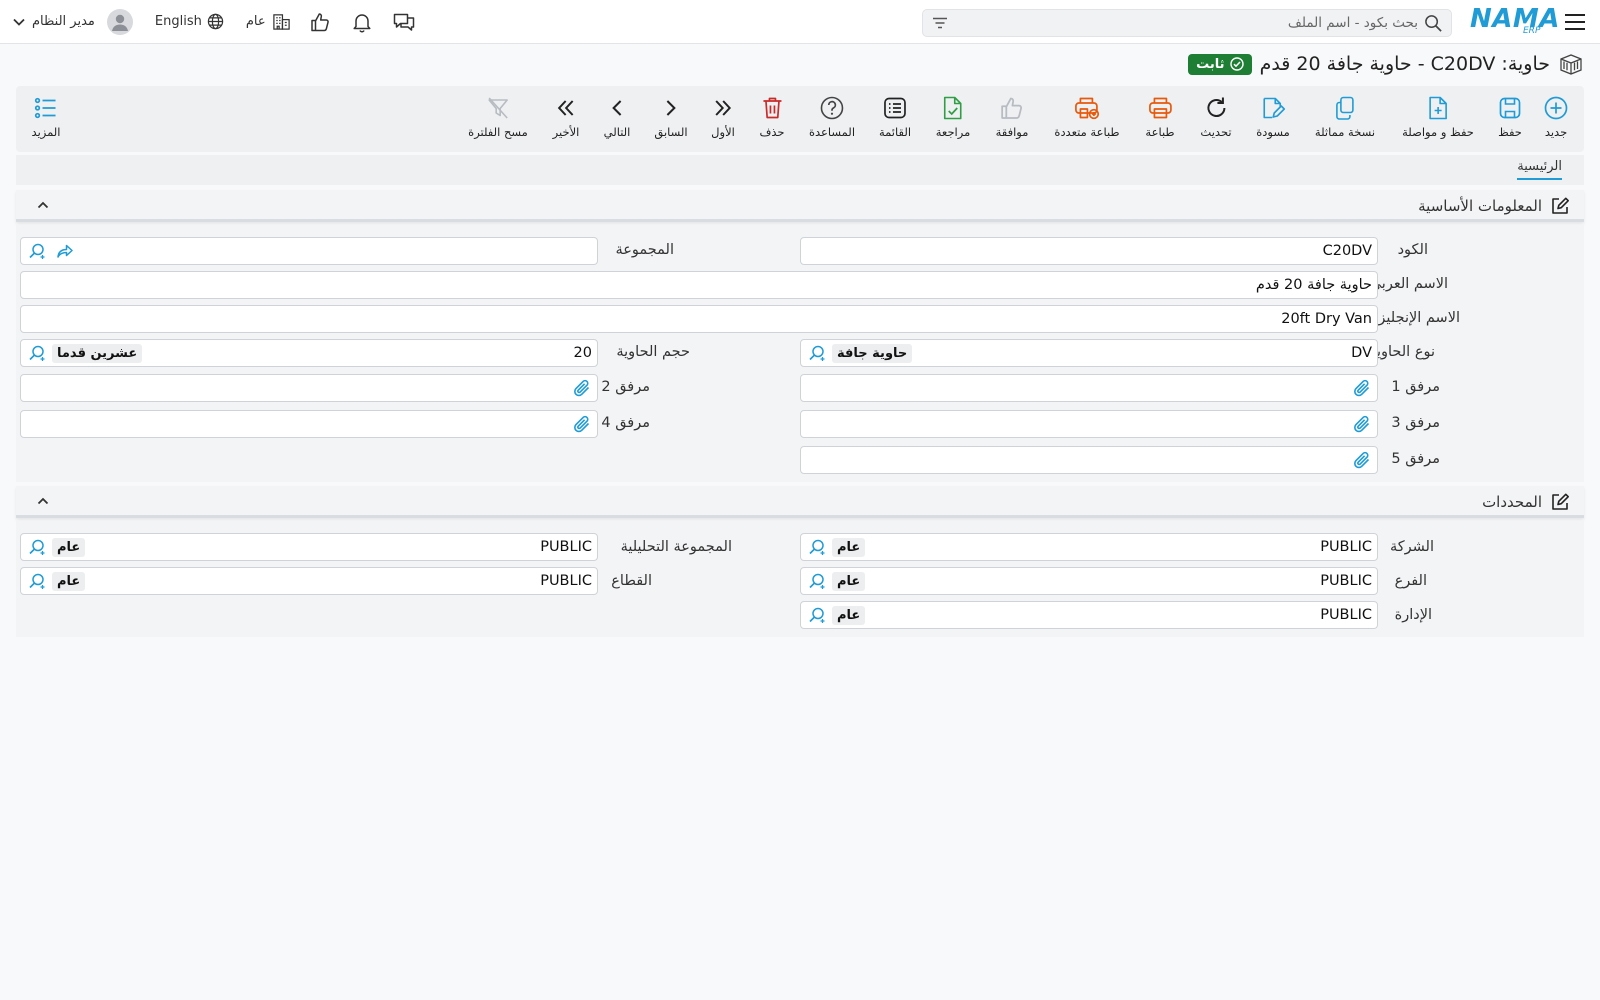  Describe the element at coordinates (1575, 22) in the screenshot. I see `main-menu-button` at that location.